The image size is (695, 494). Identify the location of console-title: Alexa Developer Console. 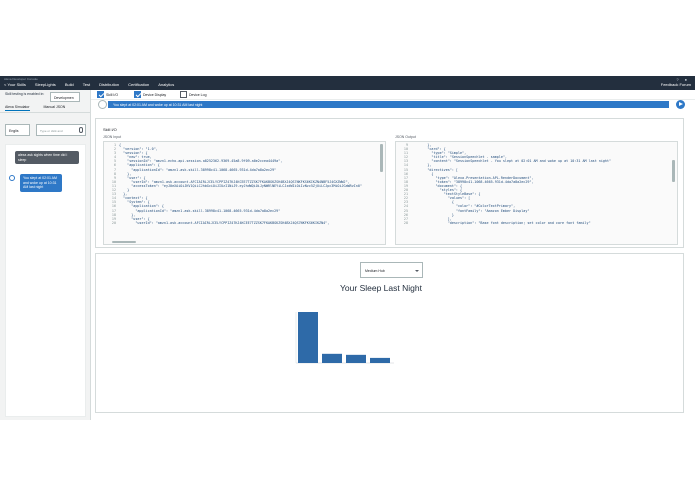
(21, 79).